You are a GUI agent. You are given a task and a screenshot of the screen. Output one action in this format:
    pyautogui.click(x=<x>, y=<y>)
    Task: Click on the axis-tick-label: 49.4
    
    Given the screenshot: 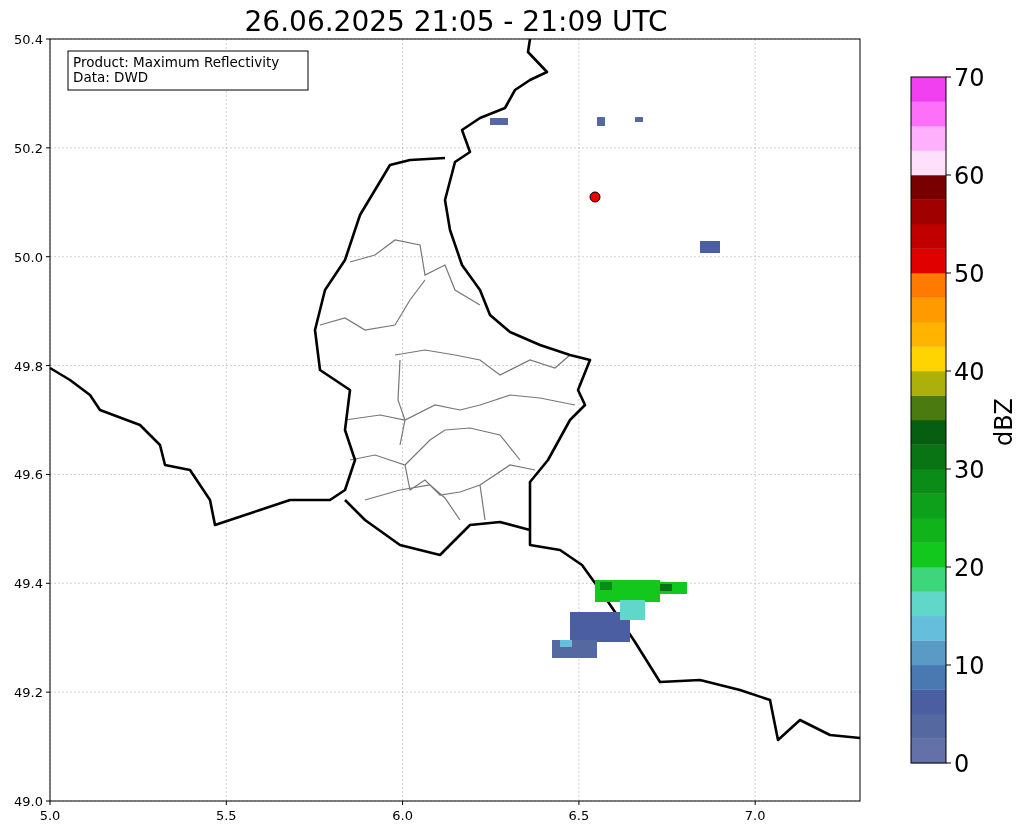 What is the action you would take?
    pyautogui.click(x=28, y=584)
    